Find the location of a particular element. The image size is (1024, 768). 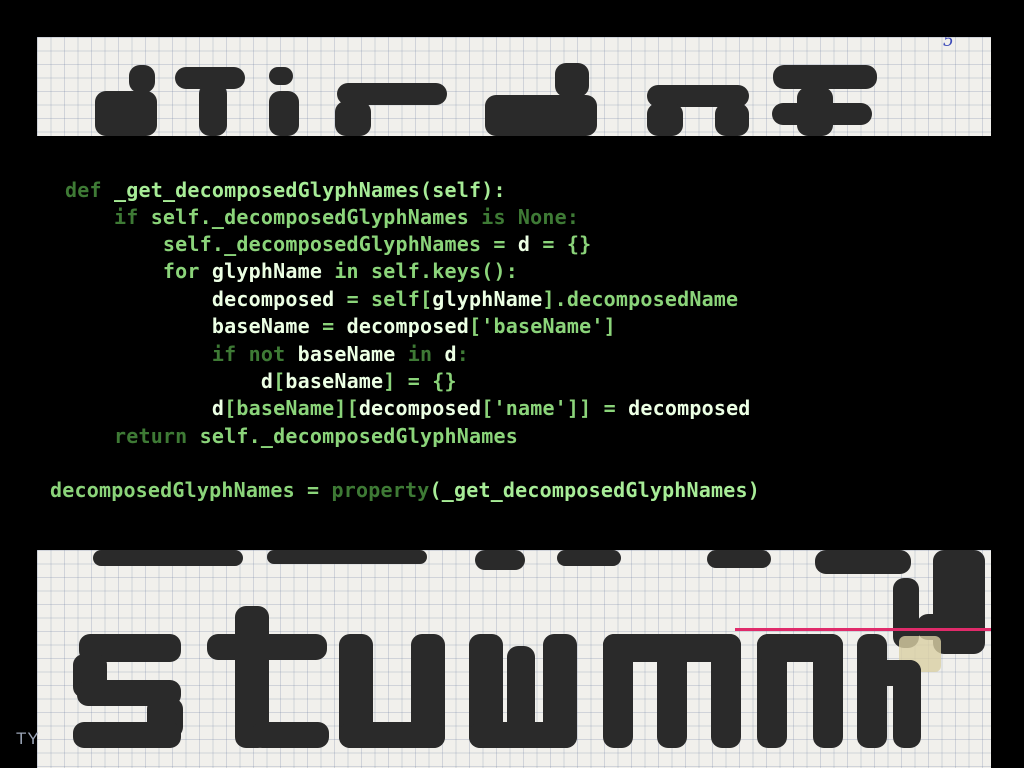

footer-label: TY is located at coordinates (28, 738).